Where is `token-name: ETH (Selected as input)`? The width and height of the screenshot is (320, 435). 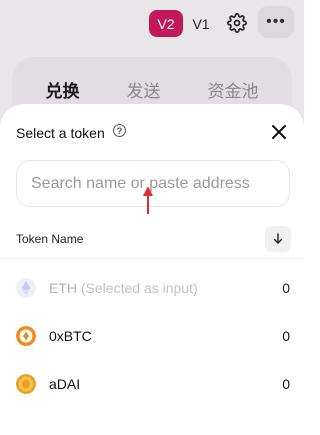 token-name: ETH (Selected as input) is located at coordinates (123, 288).